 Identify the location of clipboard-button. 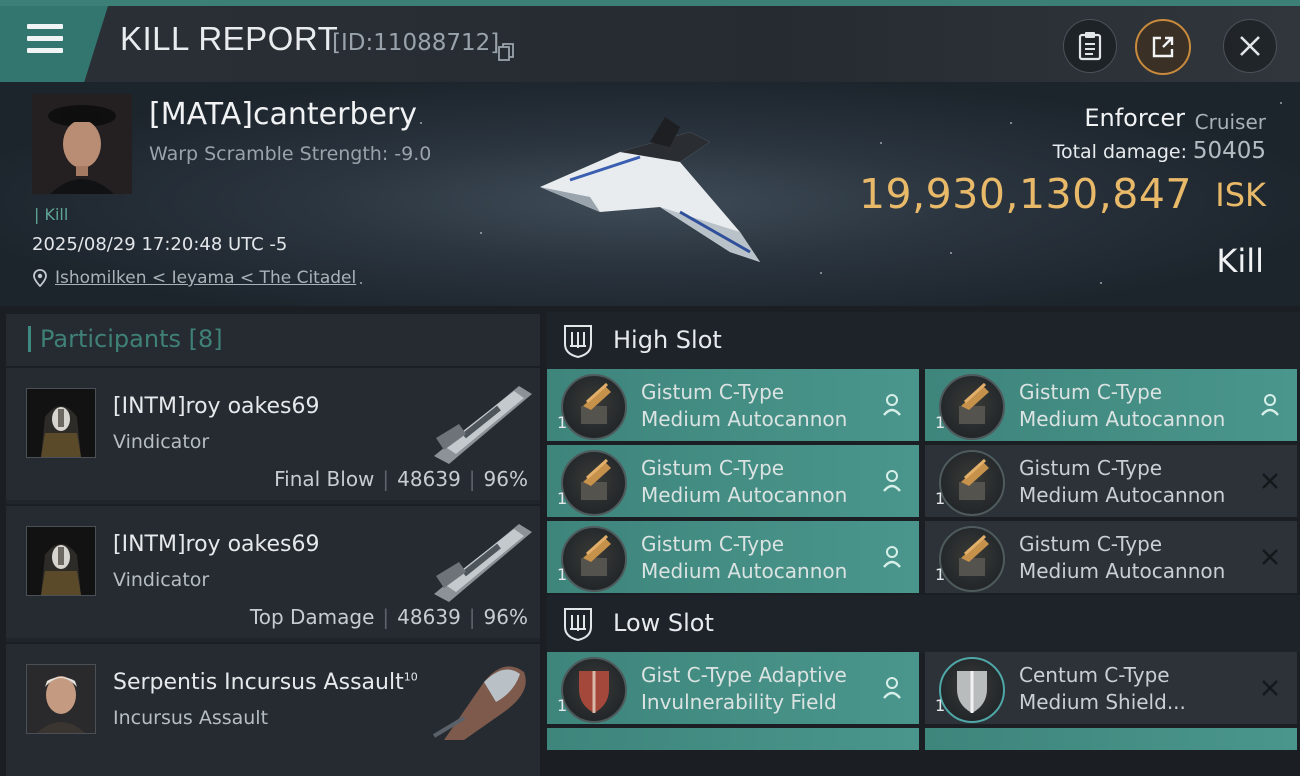
(1090, 46).